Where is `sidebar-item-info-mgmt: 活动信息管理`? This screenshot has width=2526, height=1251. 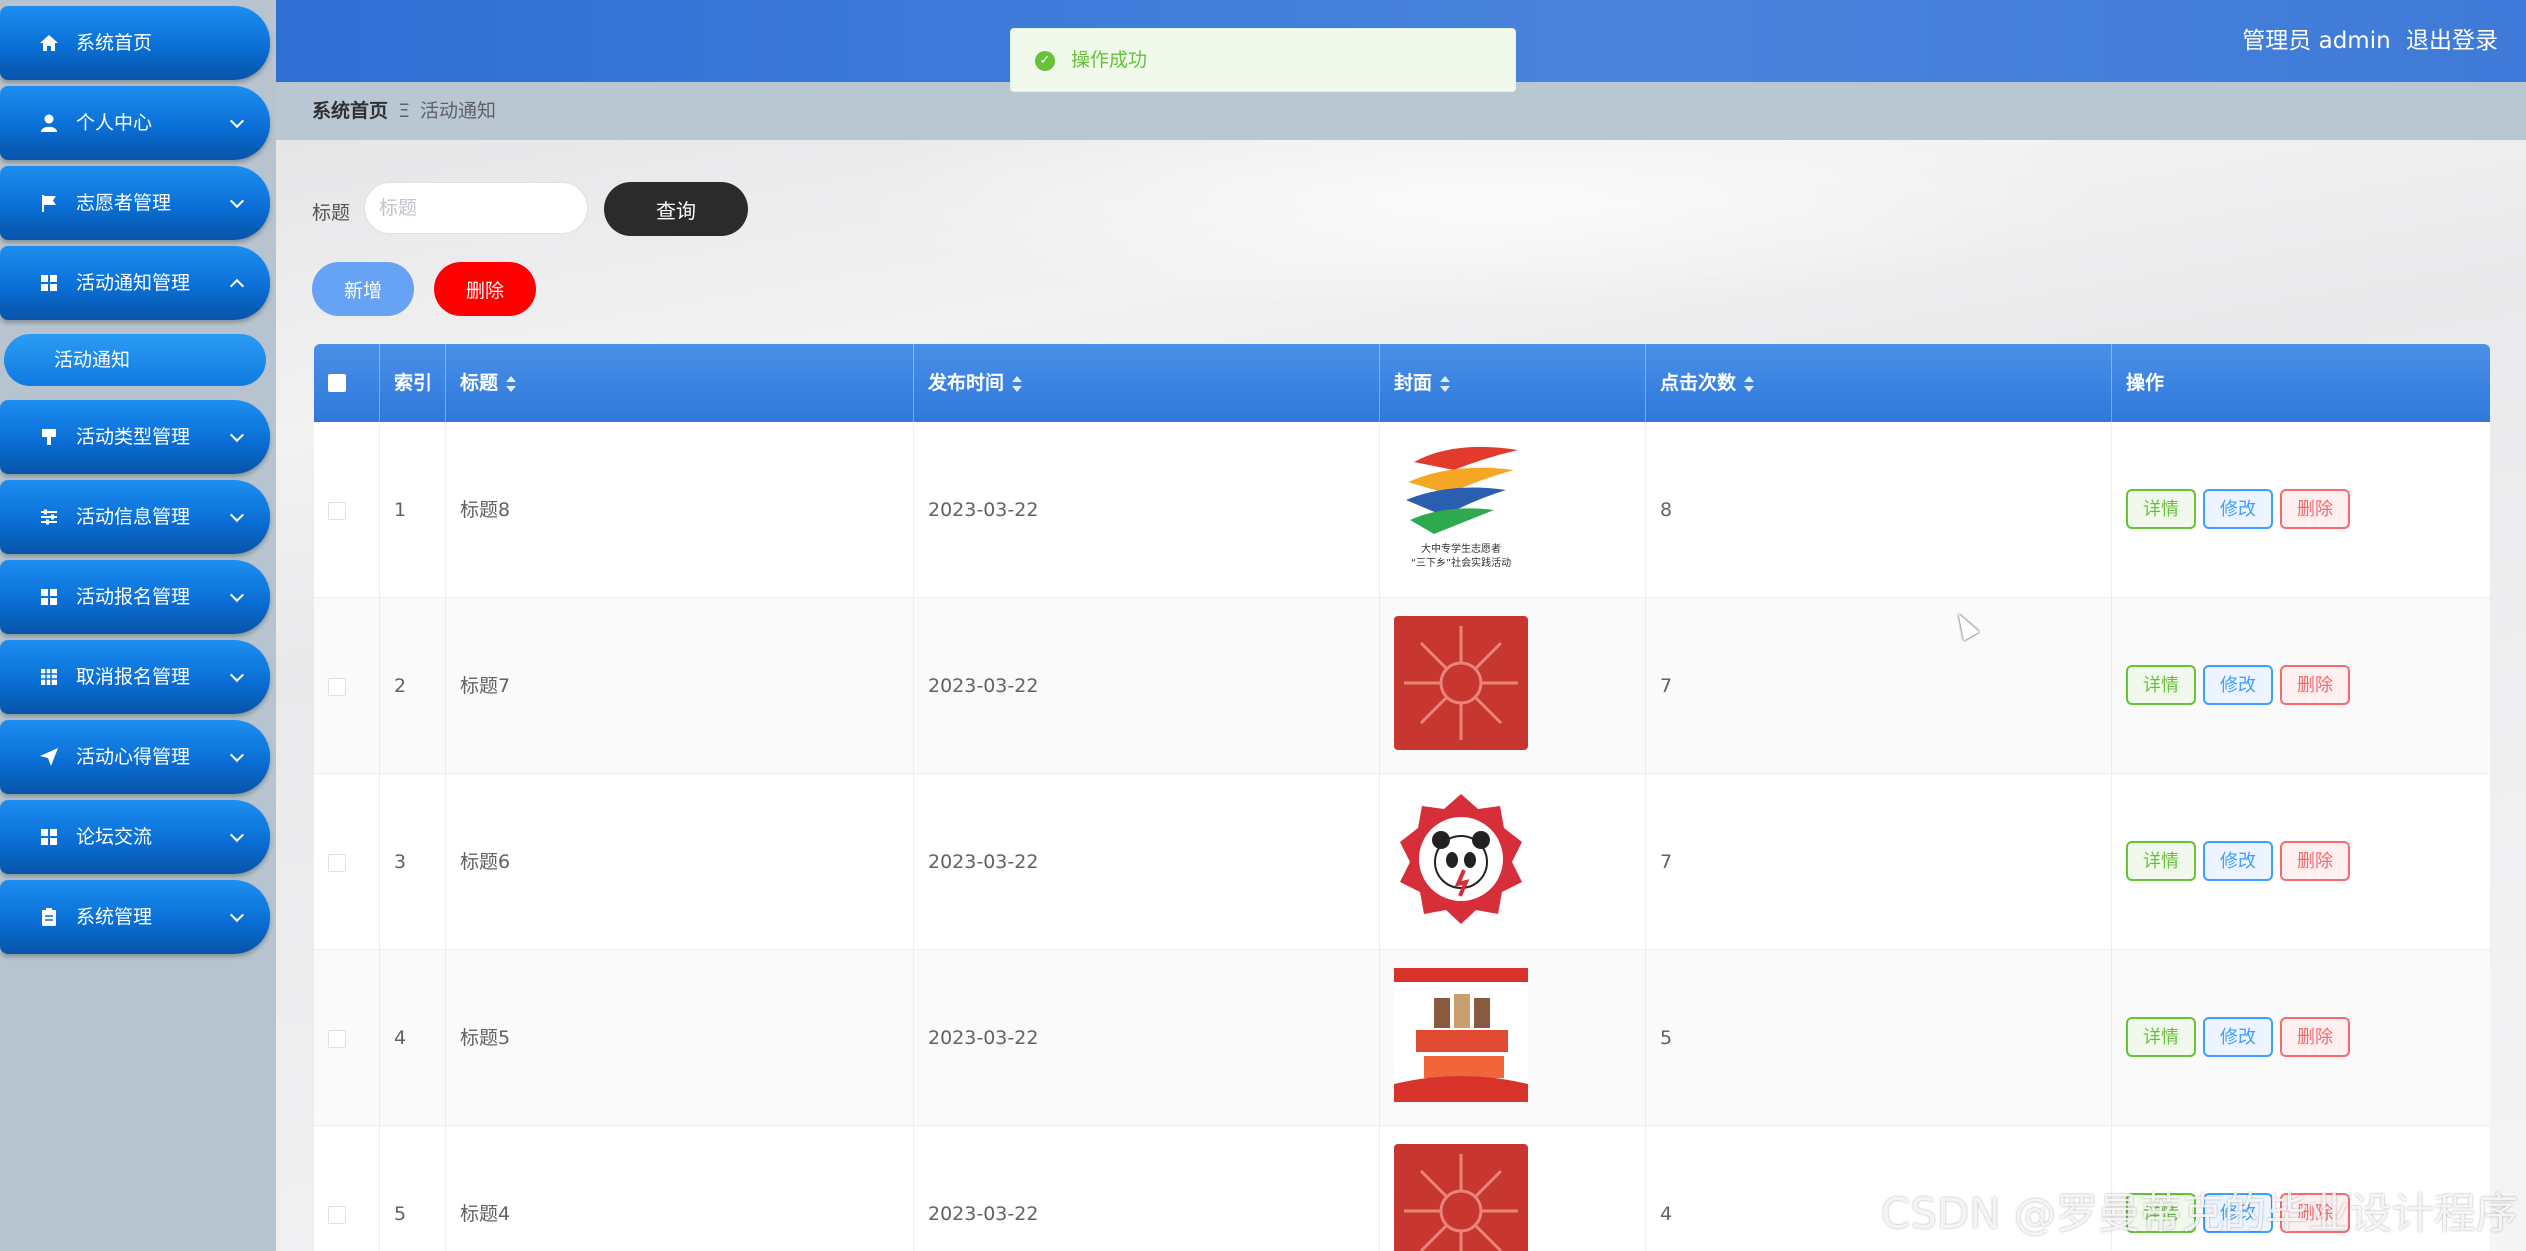 sidebar-item-info-mgmt: 活动信息管理 is located at coordinates (135, 517).